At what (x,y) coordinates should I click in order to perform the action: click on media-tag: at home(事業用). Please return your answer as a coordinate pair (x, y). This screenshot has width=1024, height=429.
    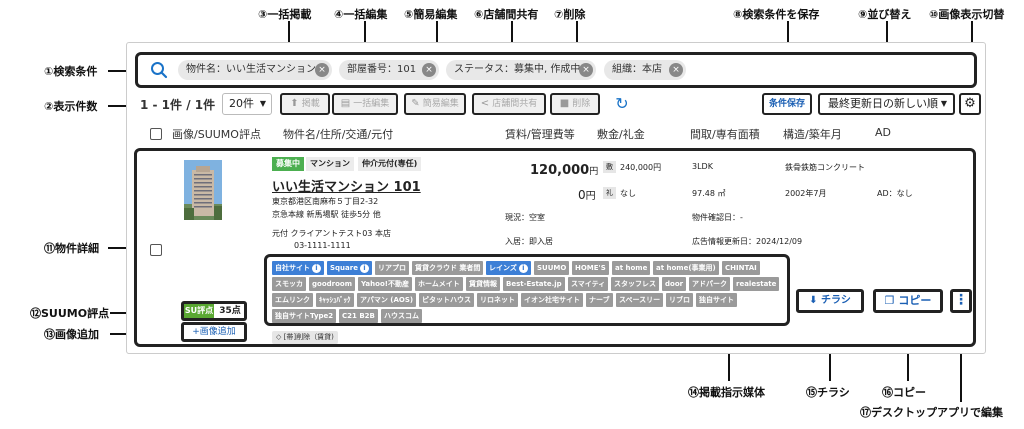
    Looking at the image, I should click on (686, 268).